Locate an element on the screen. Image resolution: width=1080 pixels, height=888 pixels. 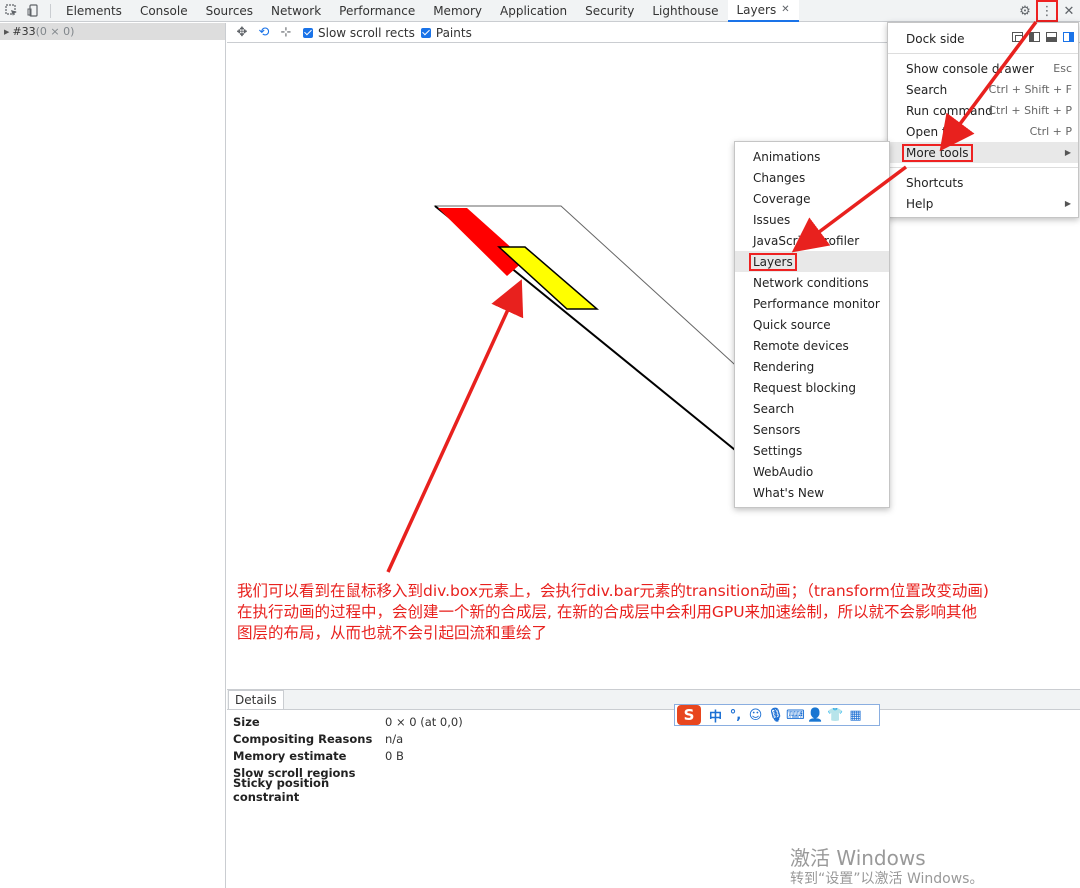
submenu-item-quick-source: Quick source is located at coordinates (812, 324).